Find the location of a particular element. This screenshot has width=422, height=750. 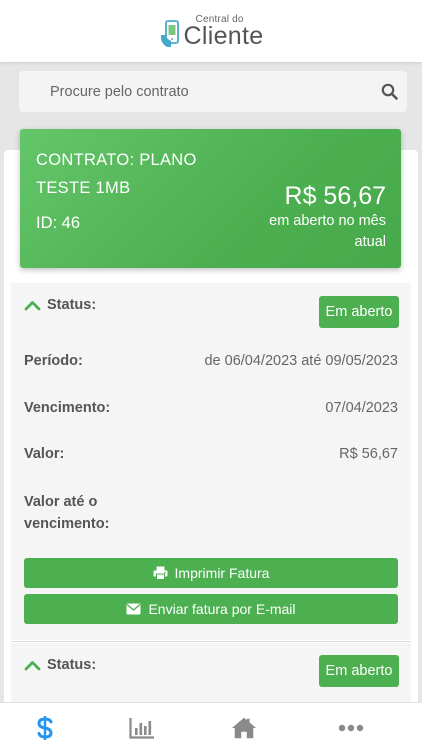

status-label-2: Status: is located at coordinates (72, 665).